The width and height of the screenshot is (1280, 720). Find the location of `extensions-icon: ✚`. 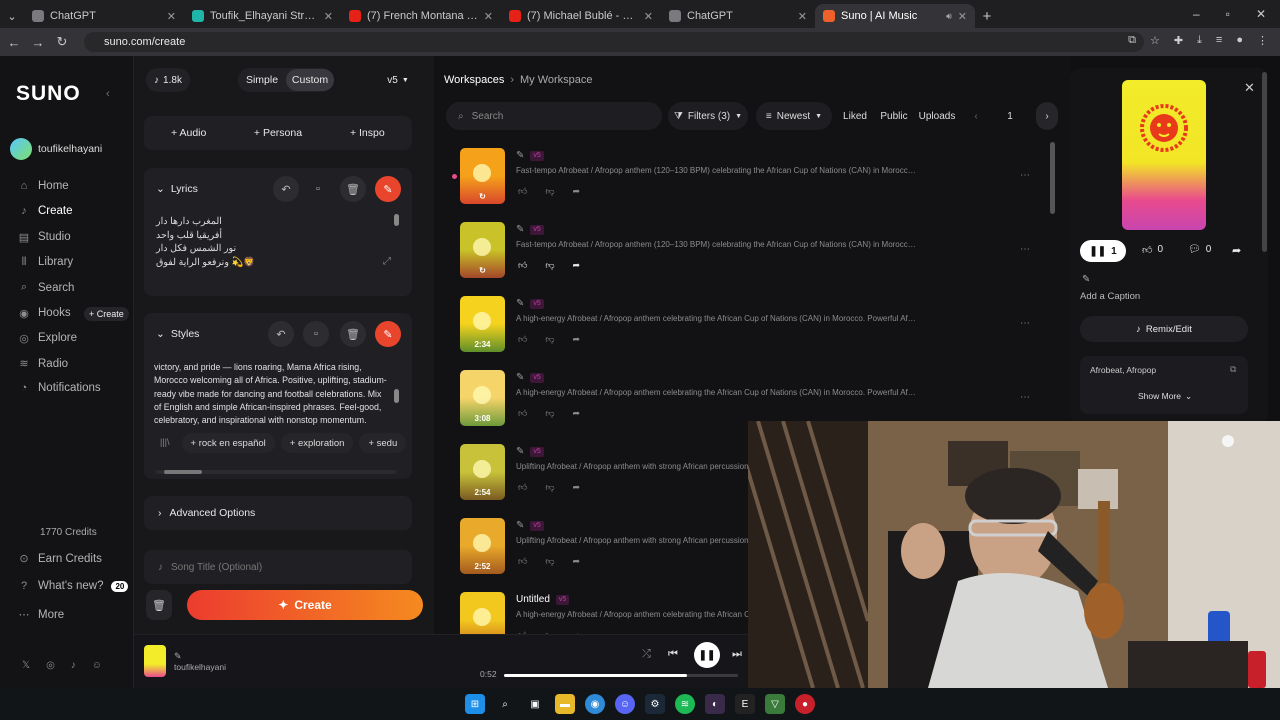

extensions-icon: ✚ is located at coordinates (1178, 40).